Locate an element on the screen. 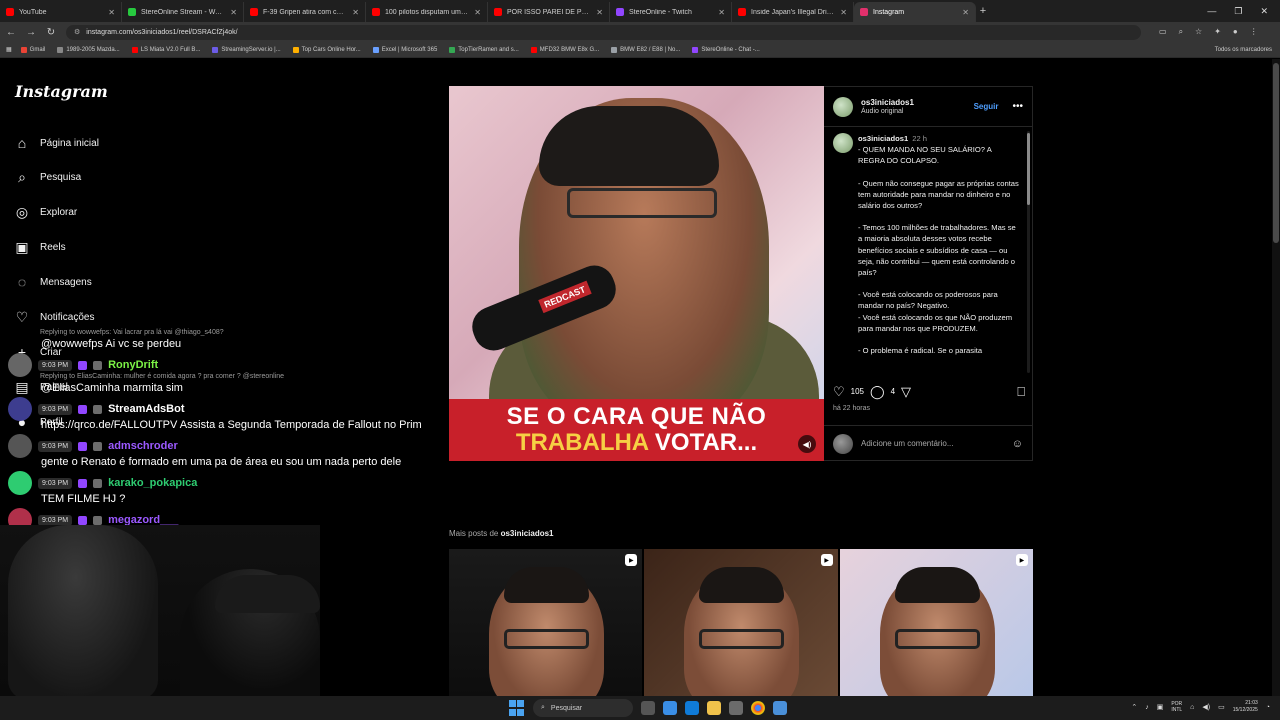 The width and height of the screenshot is (1280, 720). chat-username: RonyDrift is located at coordinates (133, 365).